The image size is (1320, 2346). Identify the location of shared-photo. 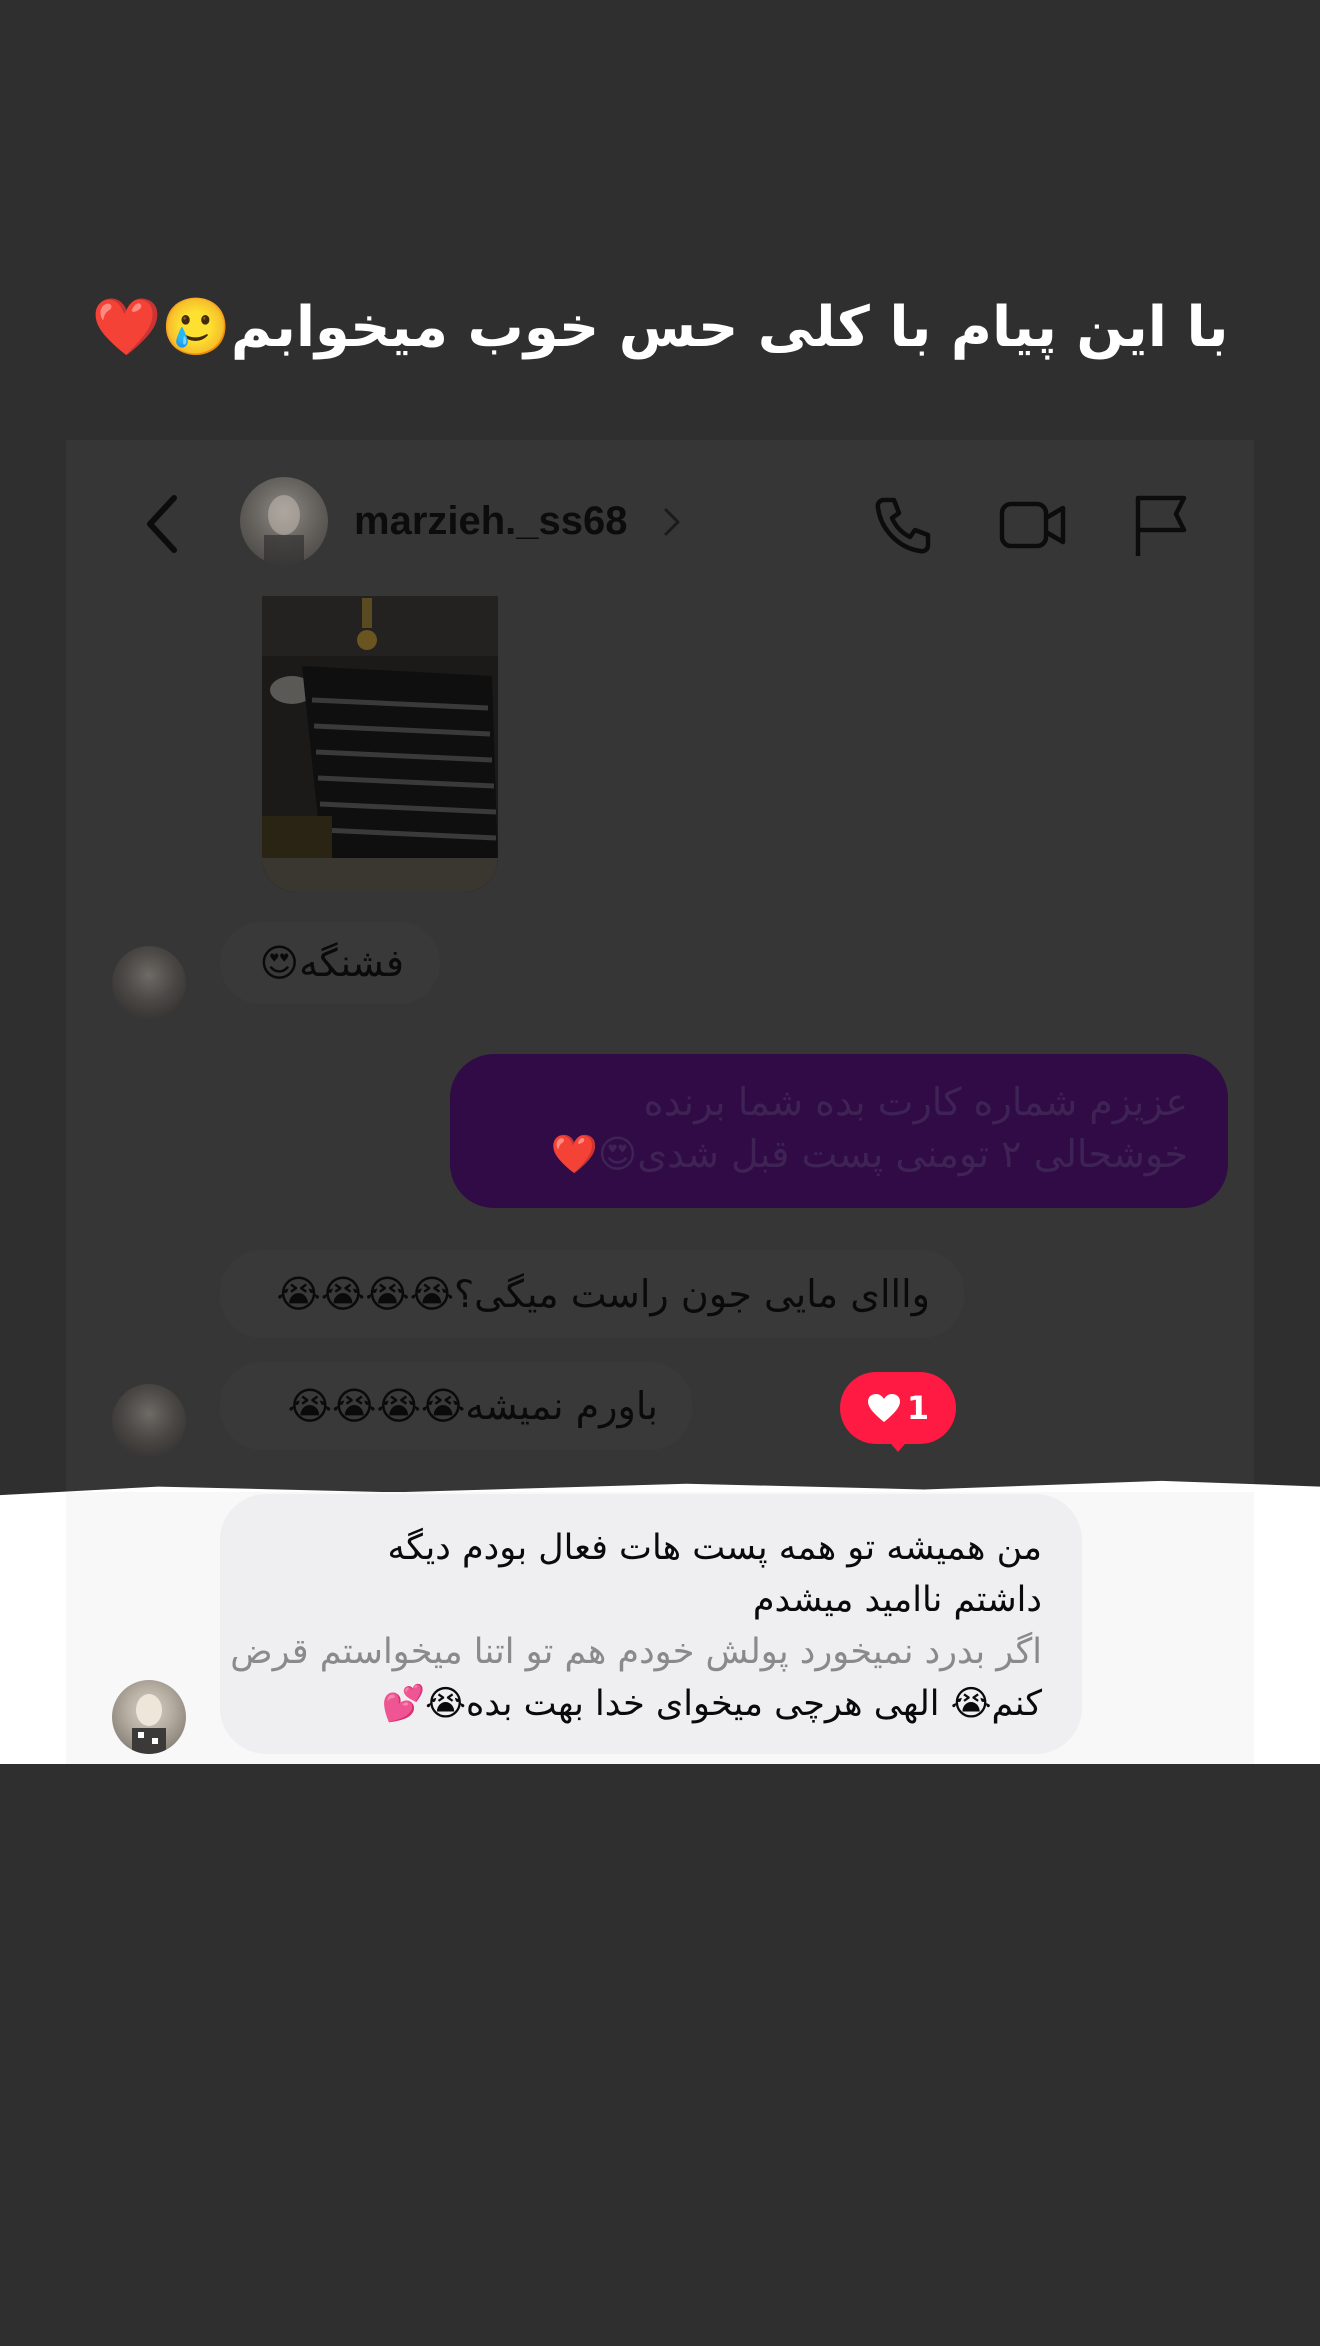
(380, 744).